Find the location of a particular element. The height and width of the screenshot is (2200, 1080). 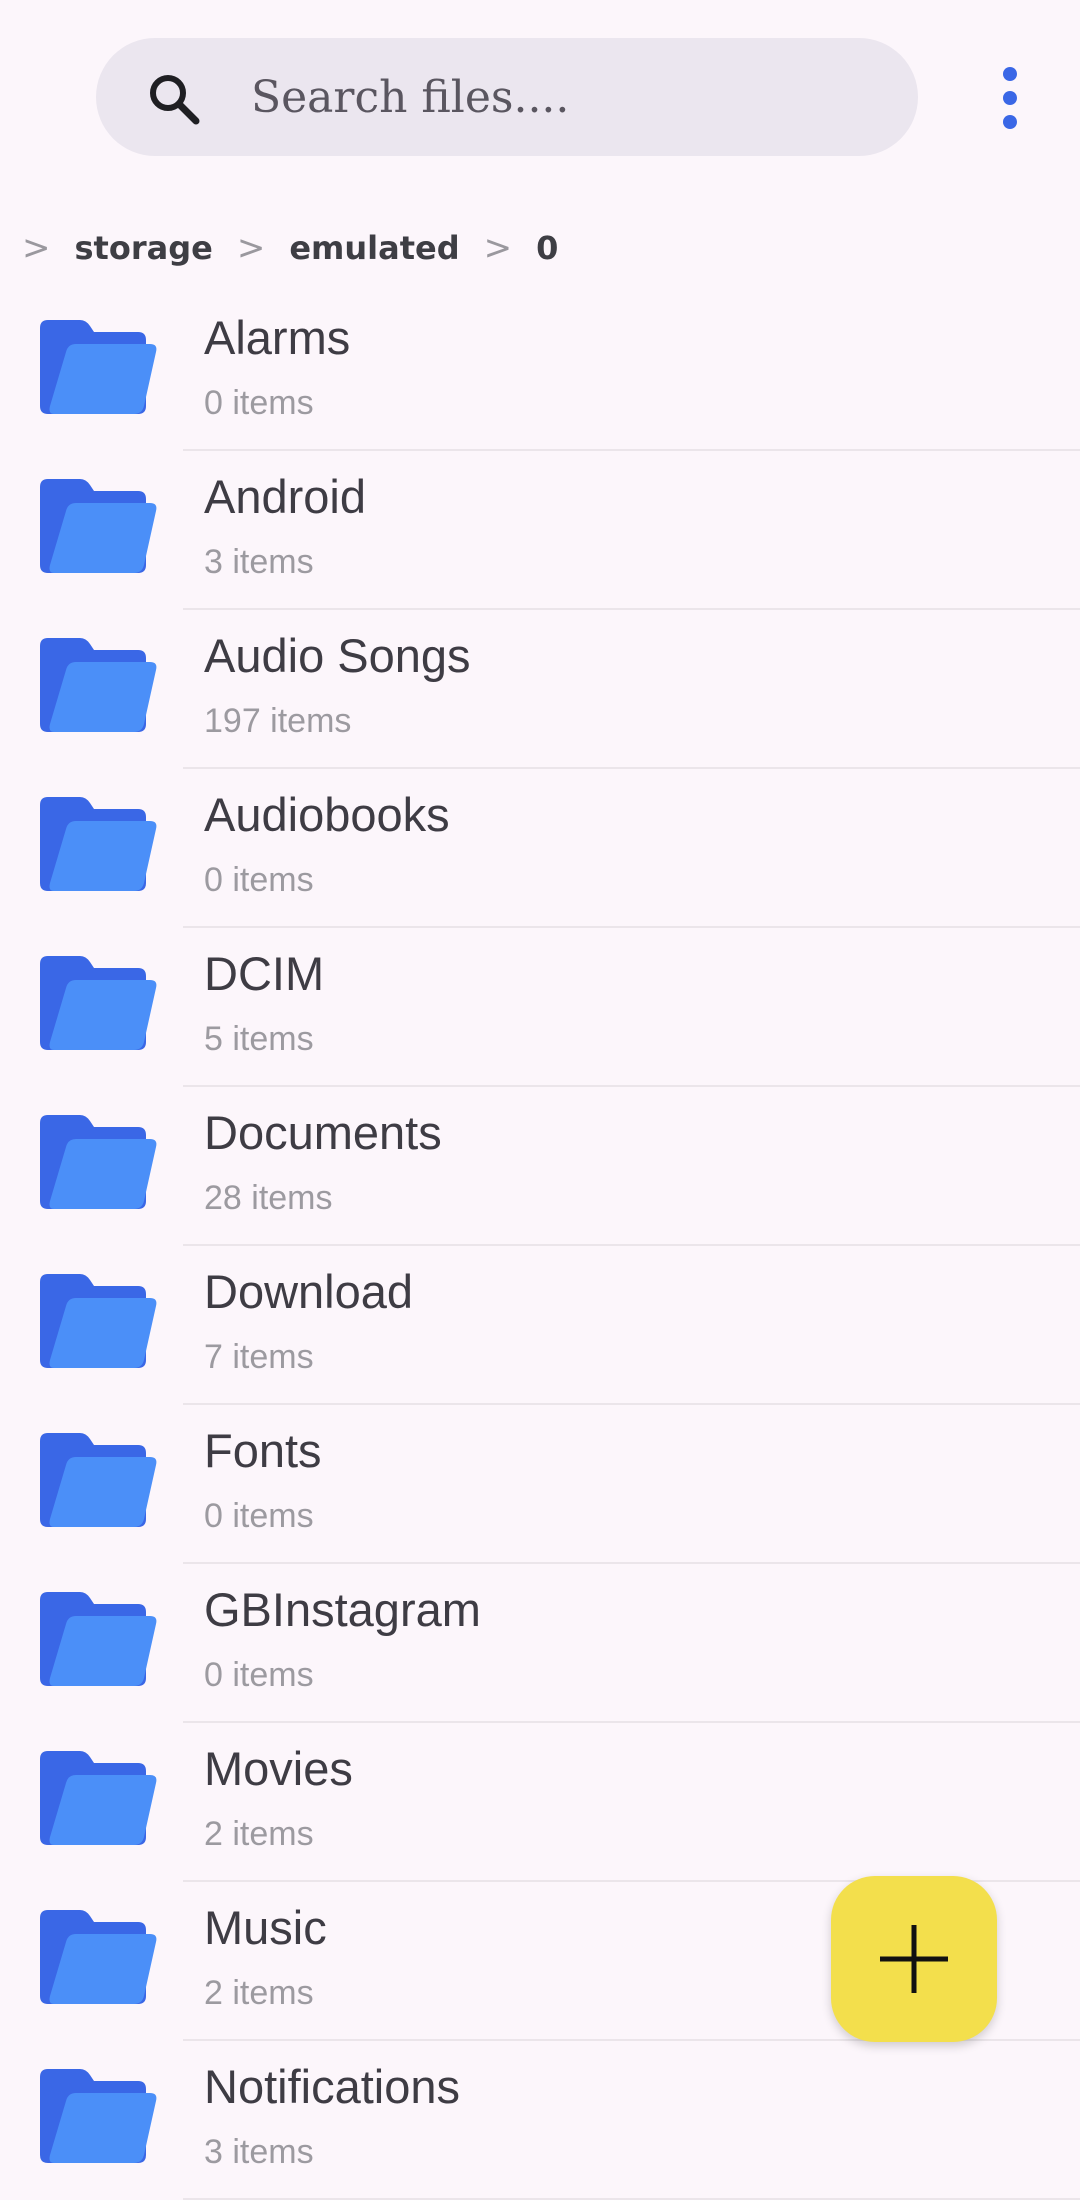

search-input is located at coordinates (561, 97).